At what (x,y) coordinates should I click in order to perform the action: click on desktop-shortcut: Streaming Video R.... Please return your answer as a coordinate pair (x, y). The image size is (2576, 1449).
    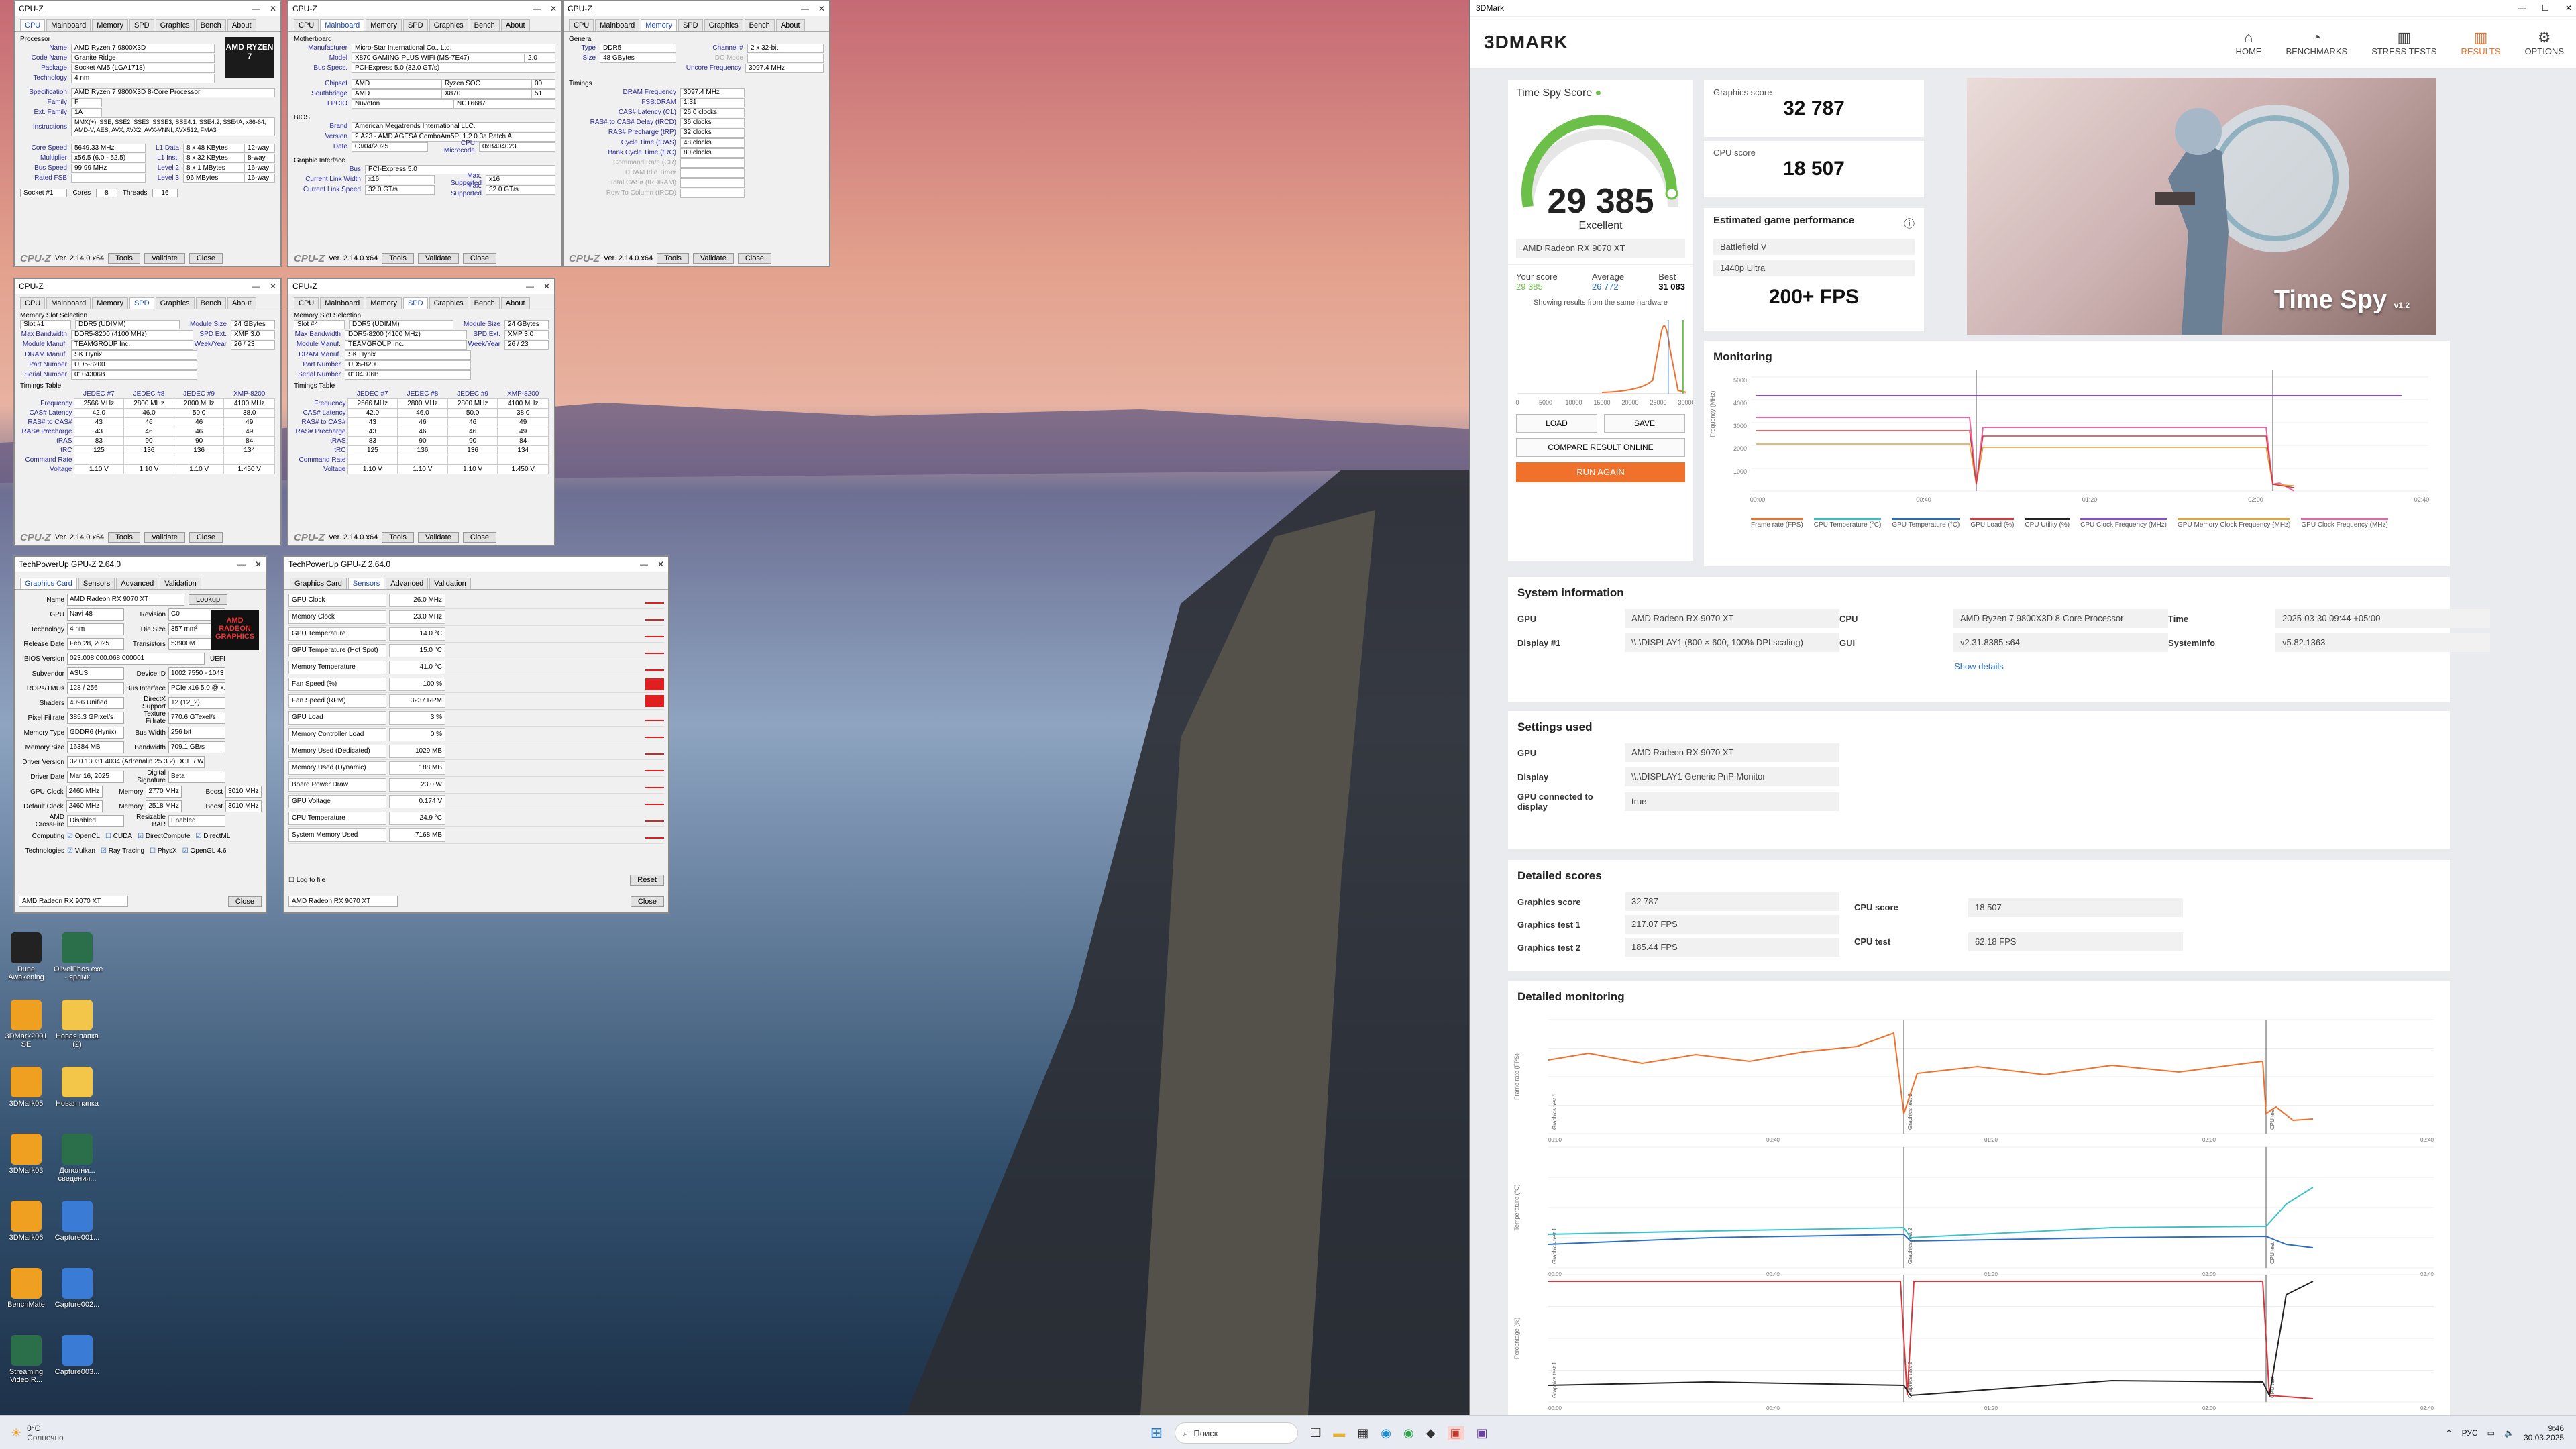
    Looking at the image, I should click on (26, 1359).